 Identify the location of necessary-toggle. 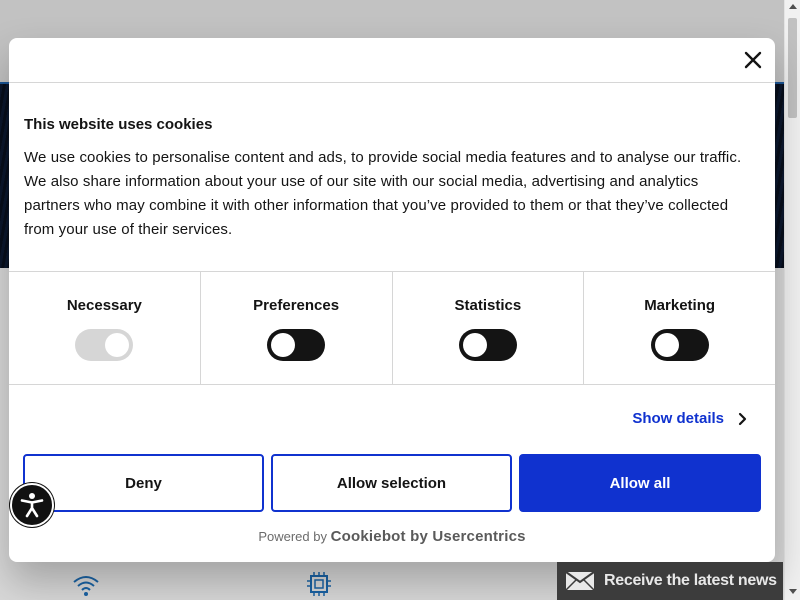
(104, 345).